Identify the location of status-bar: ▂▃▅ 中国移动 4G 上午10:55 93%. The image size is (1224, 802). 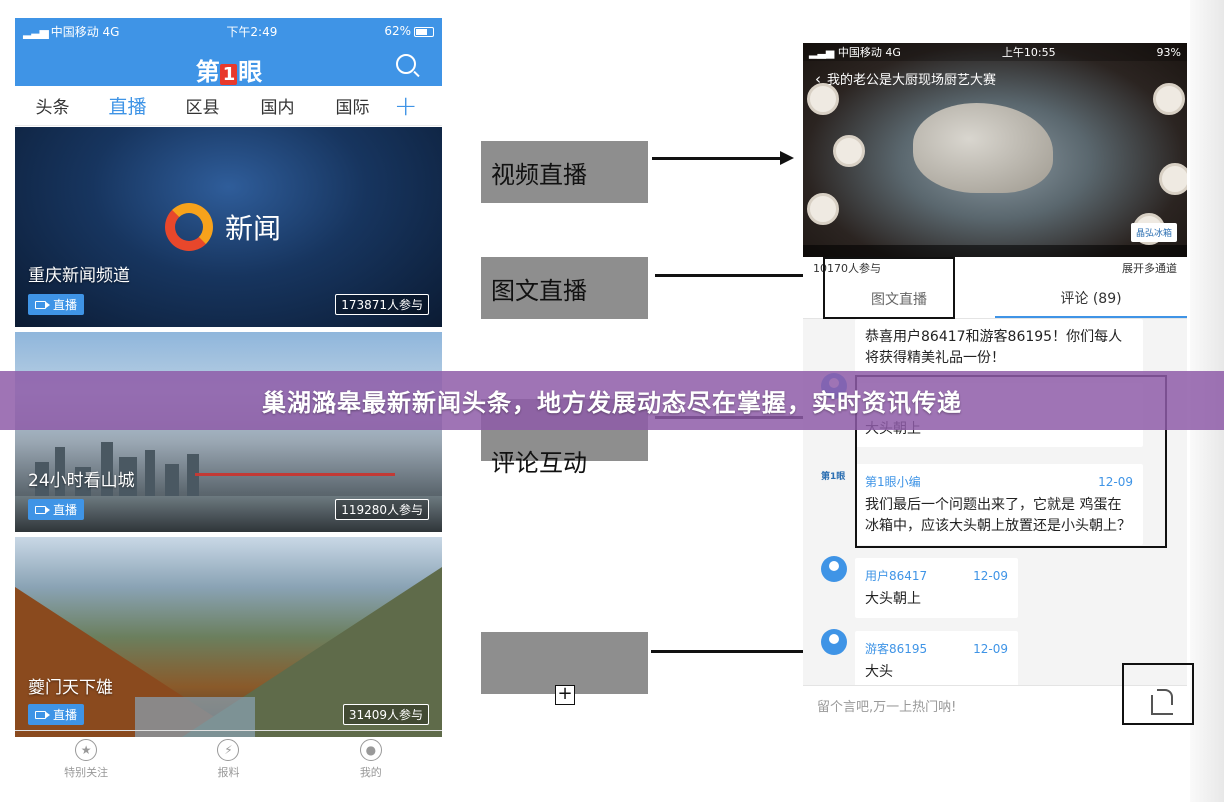
(995, 52).